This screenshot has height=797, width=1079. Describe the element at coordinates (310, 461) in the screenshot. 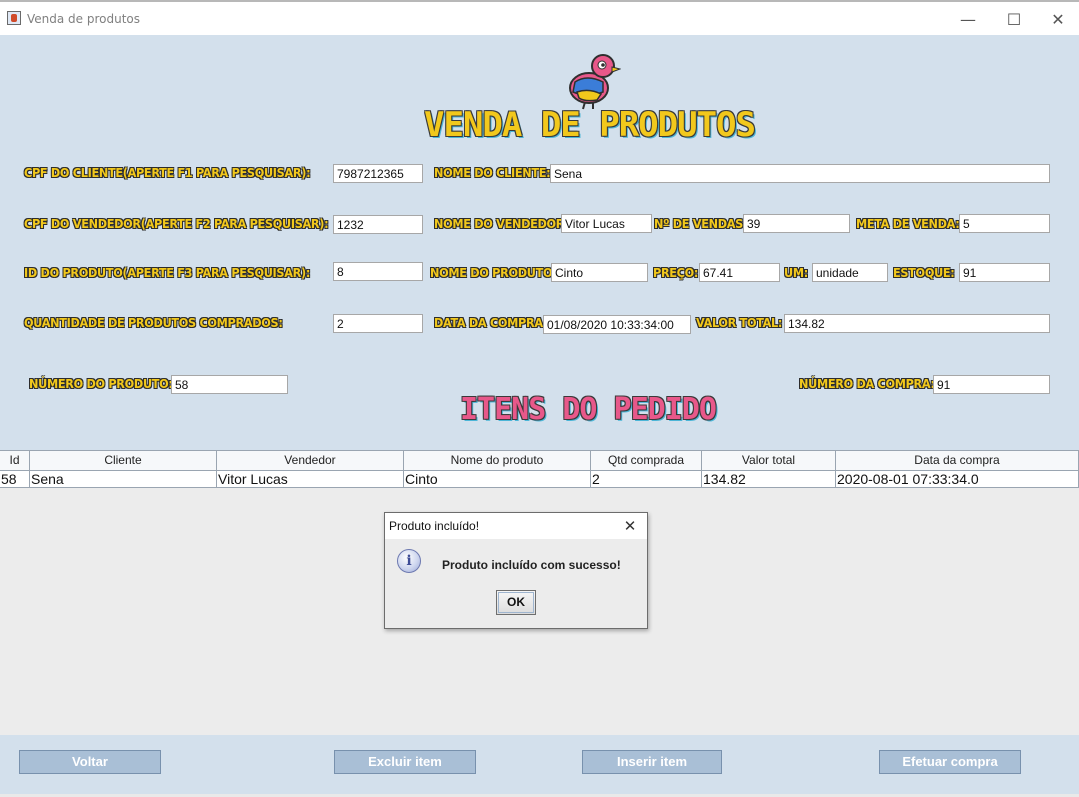

I see `column-header: Vendedor` at that location.